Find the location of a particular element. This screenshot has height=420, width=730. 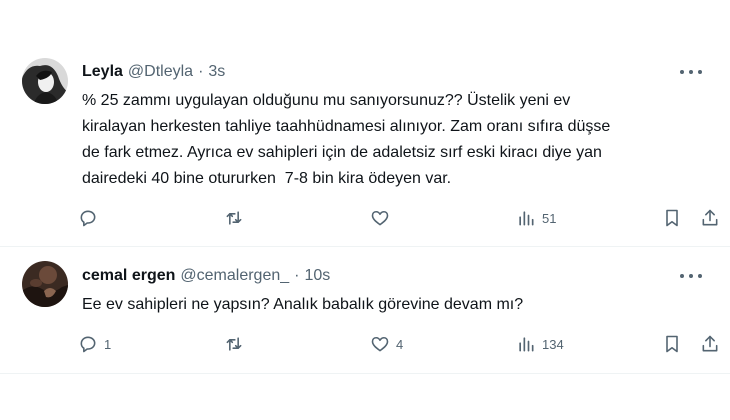

timestamp: 3s is located at coordinates (216, 72).